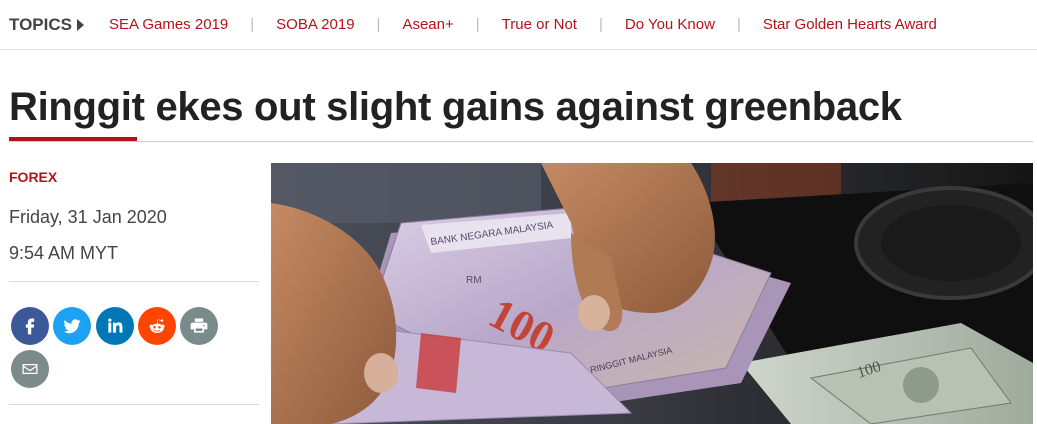  I want to click on share-divider, so click(134, 404).